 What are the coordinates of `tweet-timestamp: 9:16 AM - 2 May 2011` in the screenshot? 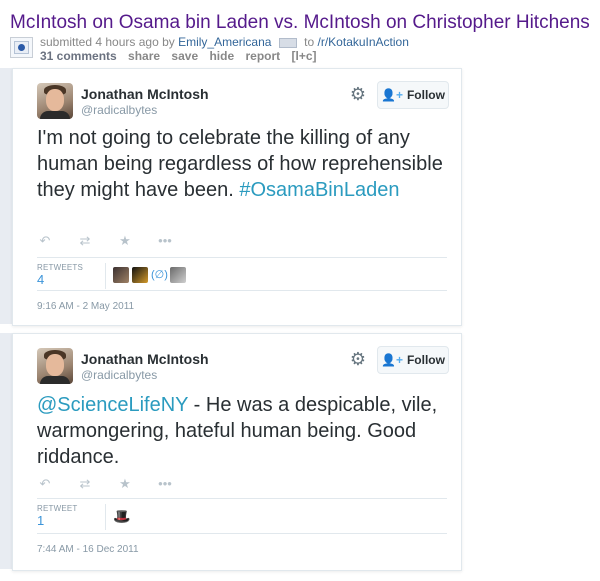 It's located at (85, 306).